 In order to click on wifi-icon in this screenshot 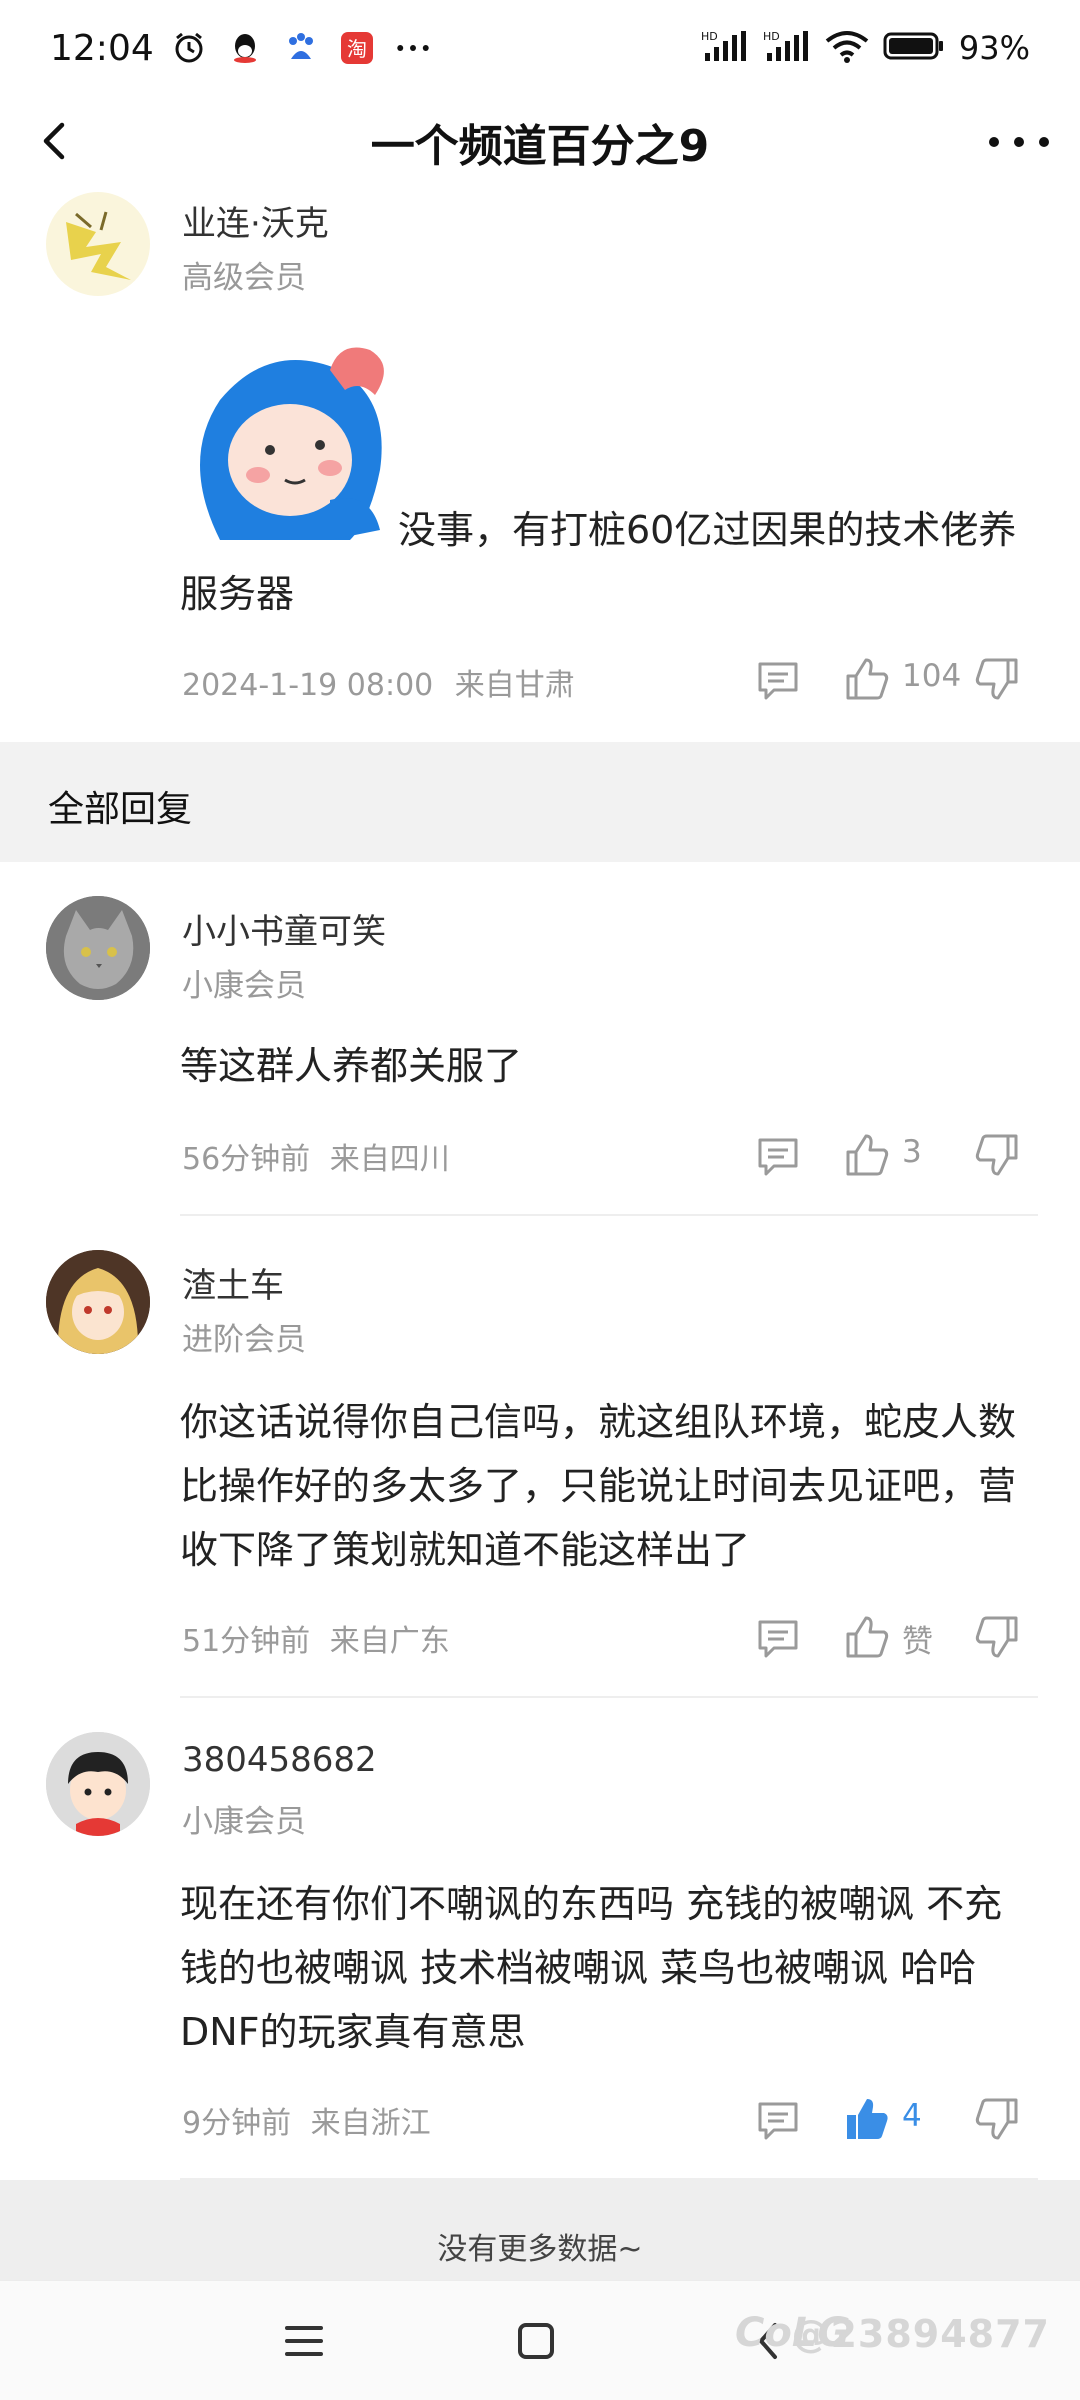, I will do `click(847, 48)`.